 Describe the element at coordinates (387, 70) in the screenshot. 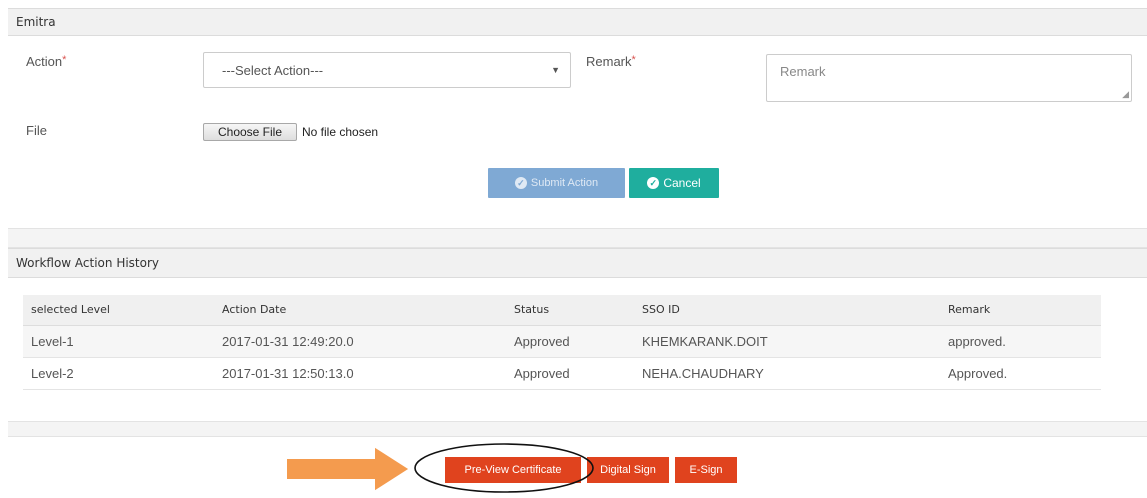

I see `action-select: ---Select Action--- ▼` at that location.